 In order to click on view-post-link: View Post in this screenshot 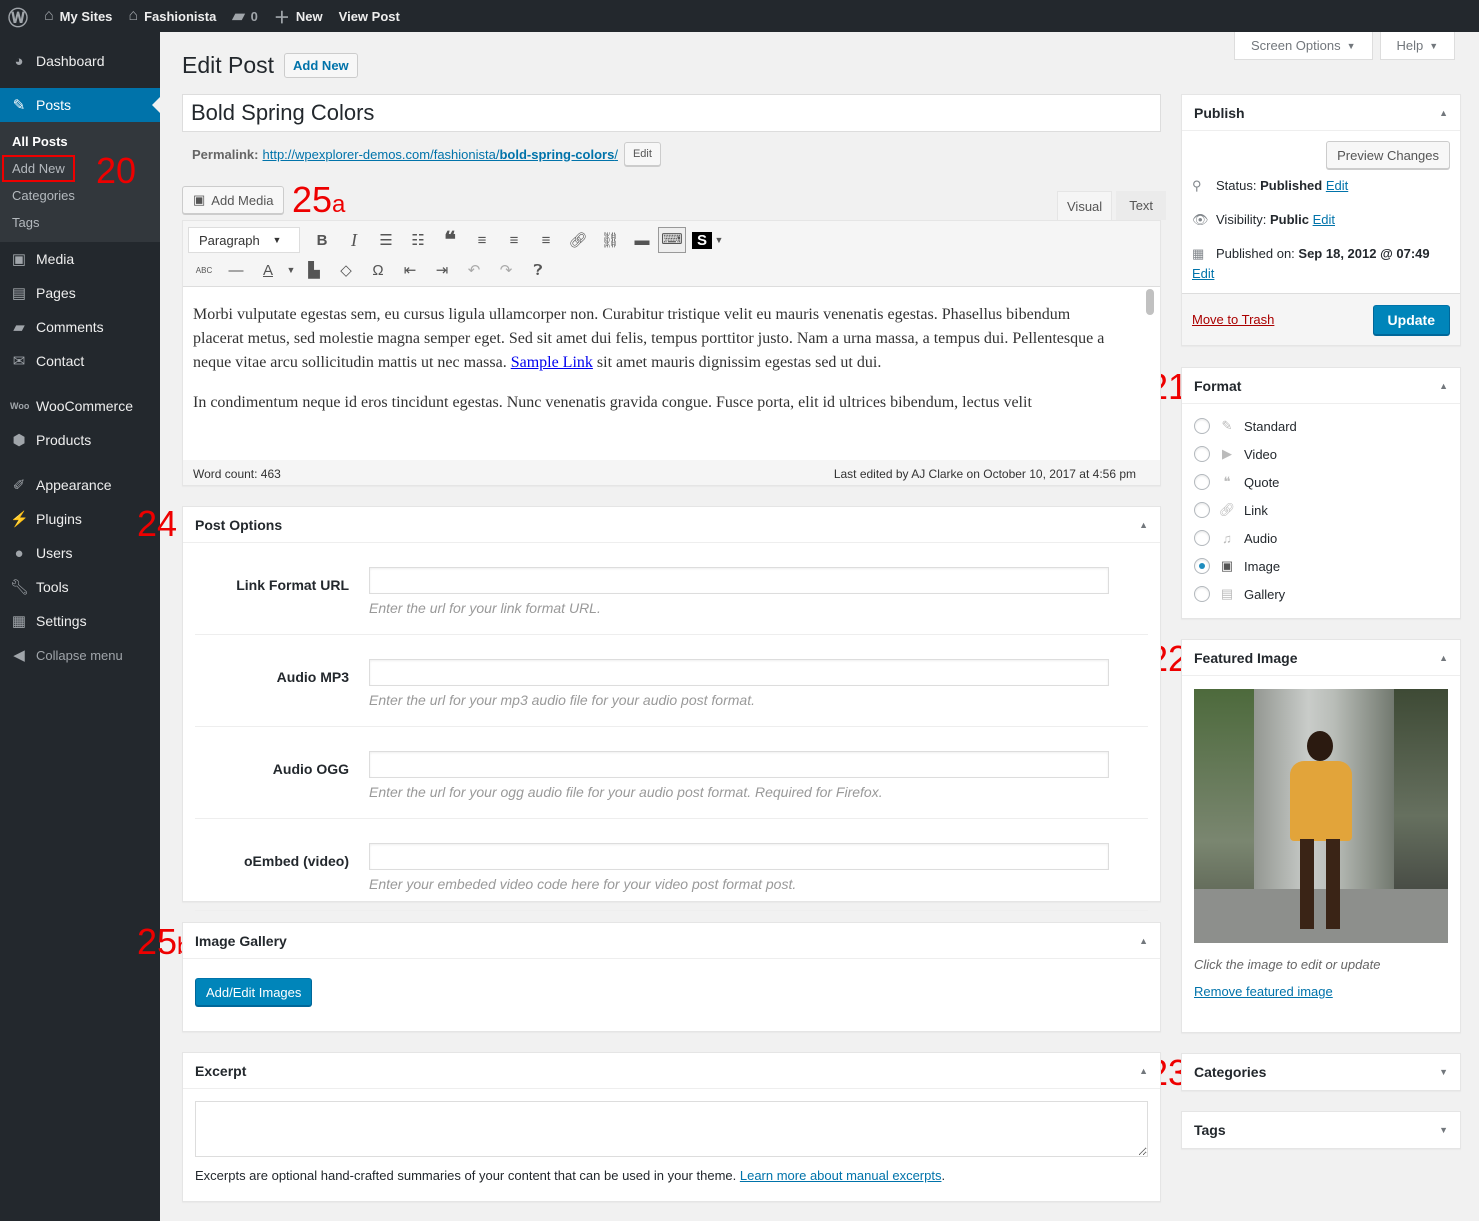, I will do `click(369, 16)`.